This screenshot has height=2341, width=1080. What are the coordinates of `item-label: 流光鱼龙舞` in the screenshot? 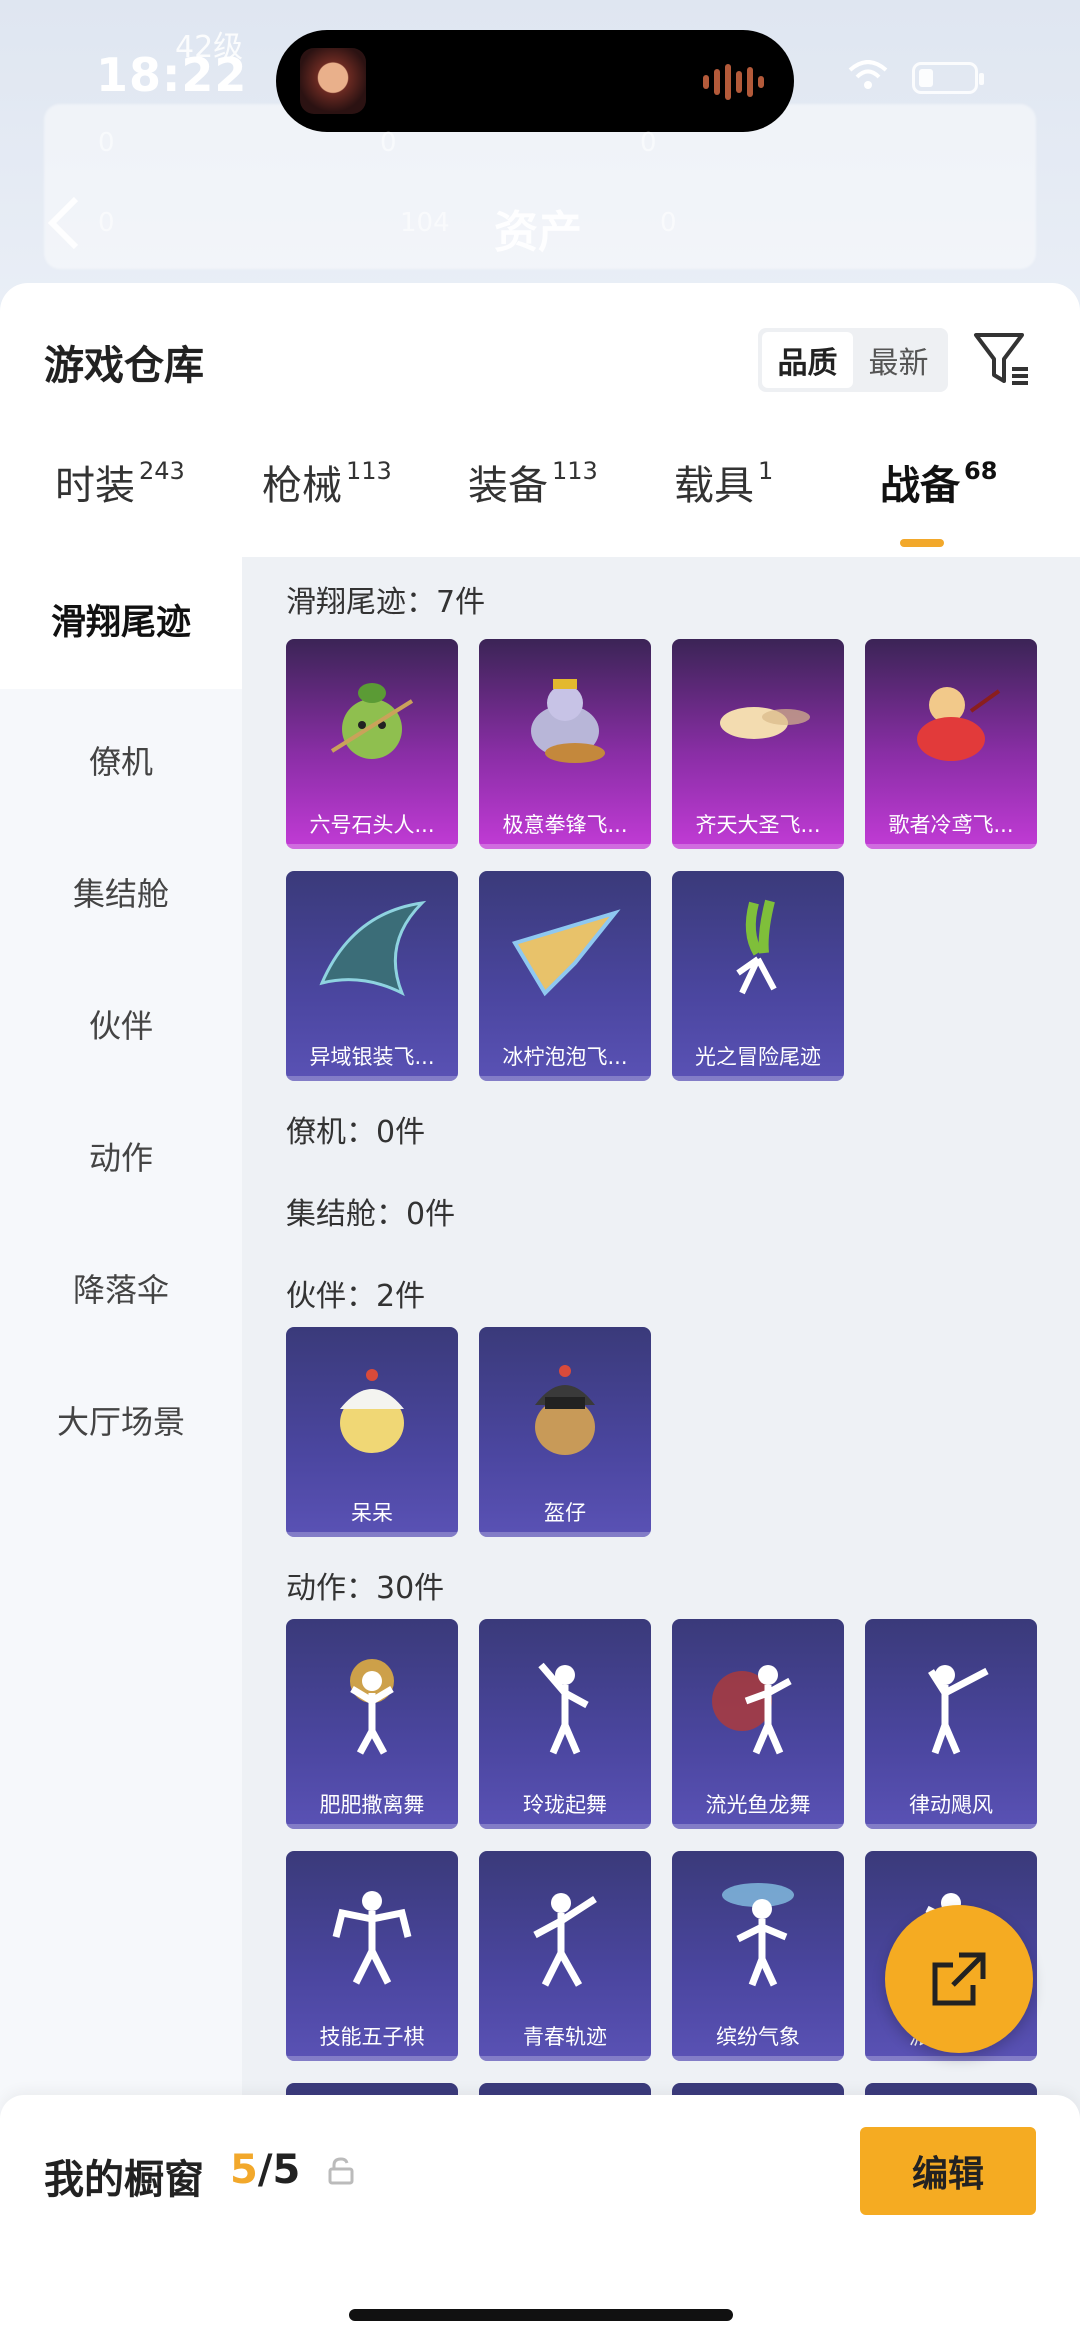 It's located at (758, 1805).